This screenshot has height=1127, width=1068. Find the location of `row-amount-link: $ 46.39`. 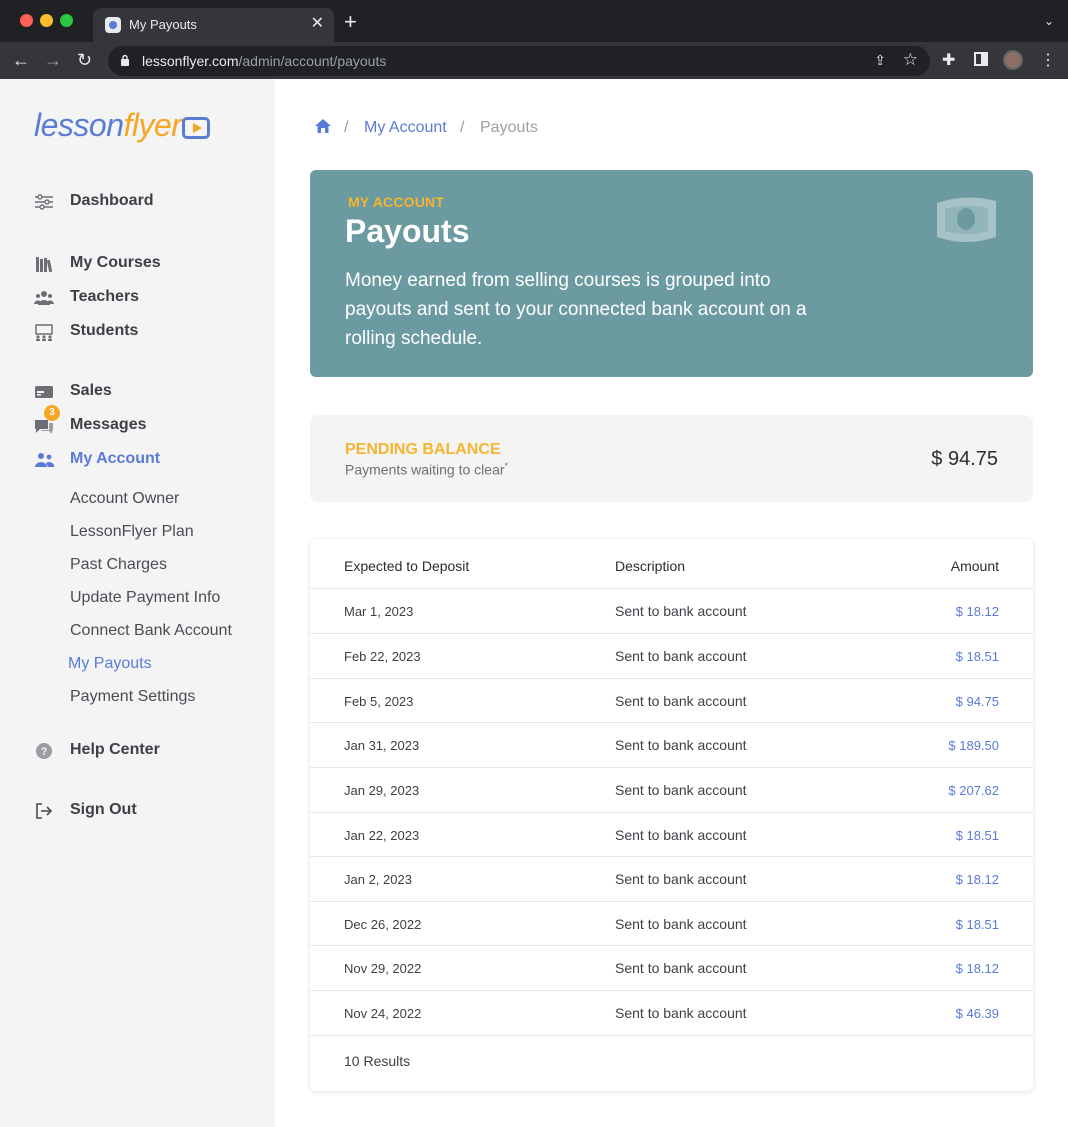

row-amount-link: $ 46.39 is located at coordinates (977, 1013).